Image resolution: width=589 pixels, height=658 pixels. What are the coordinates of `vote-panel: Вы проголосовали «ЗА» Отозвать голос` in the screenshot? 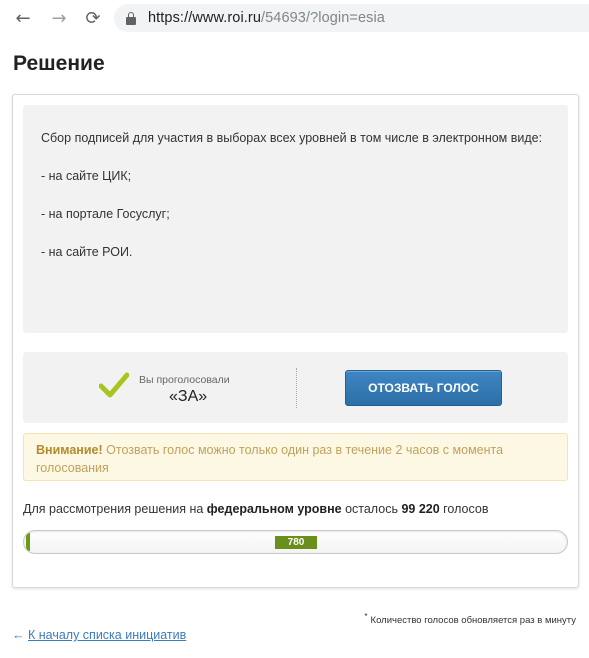 It's located at (295, 387).